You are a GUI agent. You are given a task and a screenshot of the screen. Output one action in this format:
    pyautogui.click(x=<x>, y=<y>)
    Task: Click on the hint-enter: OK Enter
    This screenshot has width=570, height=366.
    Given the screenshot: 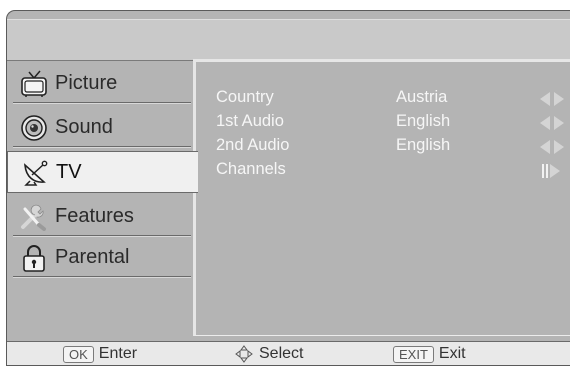 What is the action you would take?
    pyautogui.click(x=100, y=354)
    